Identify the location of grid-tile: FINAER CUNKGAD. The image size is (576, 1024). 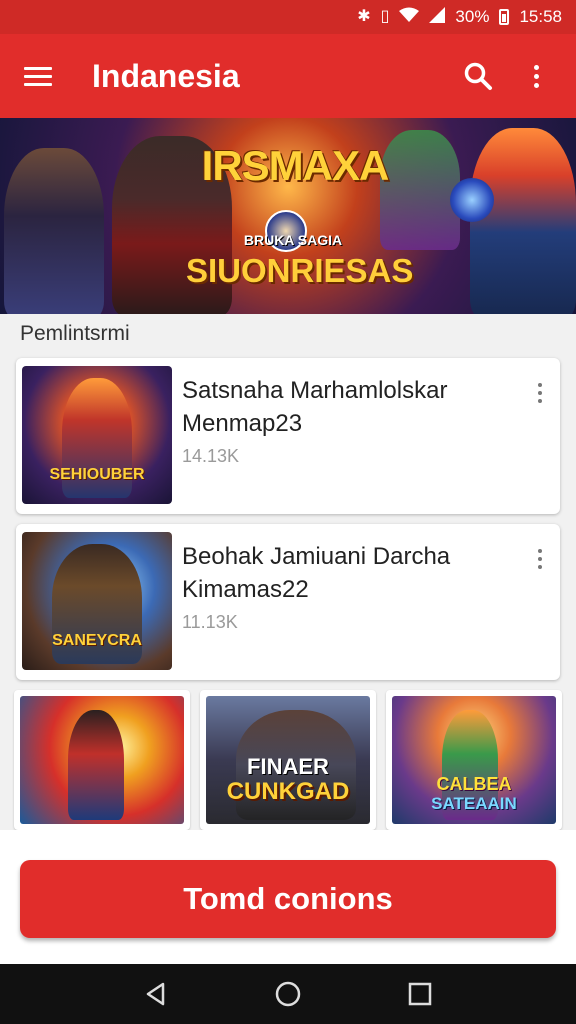
(288, 760).